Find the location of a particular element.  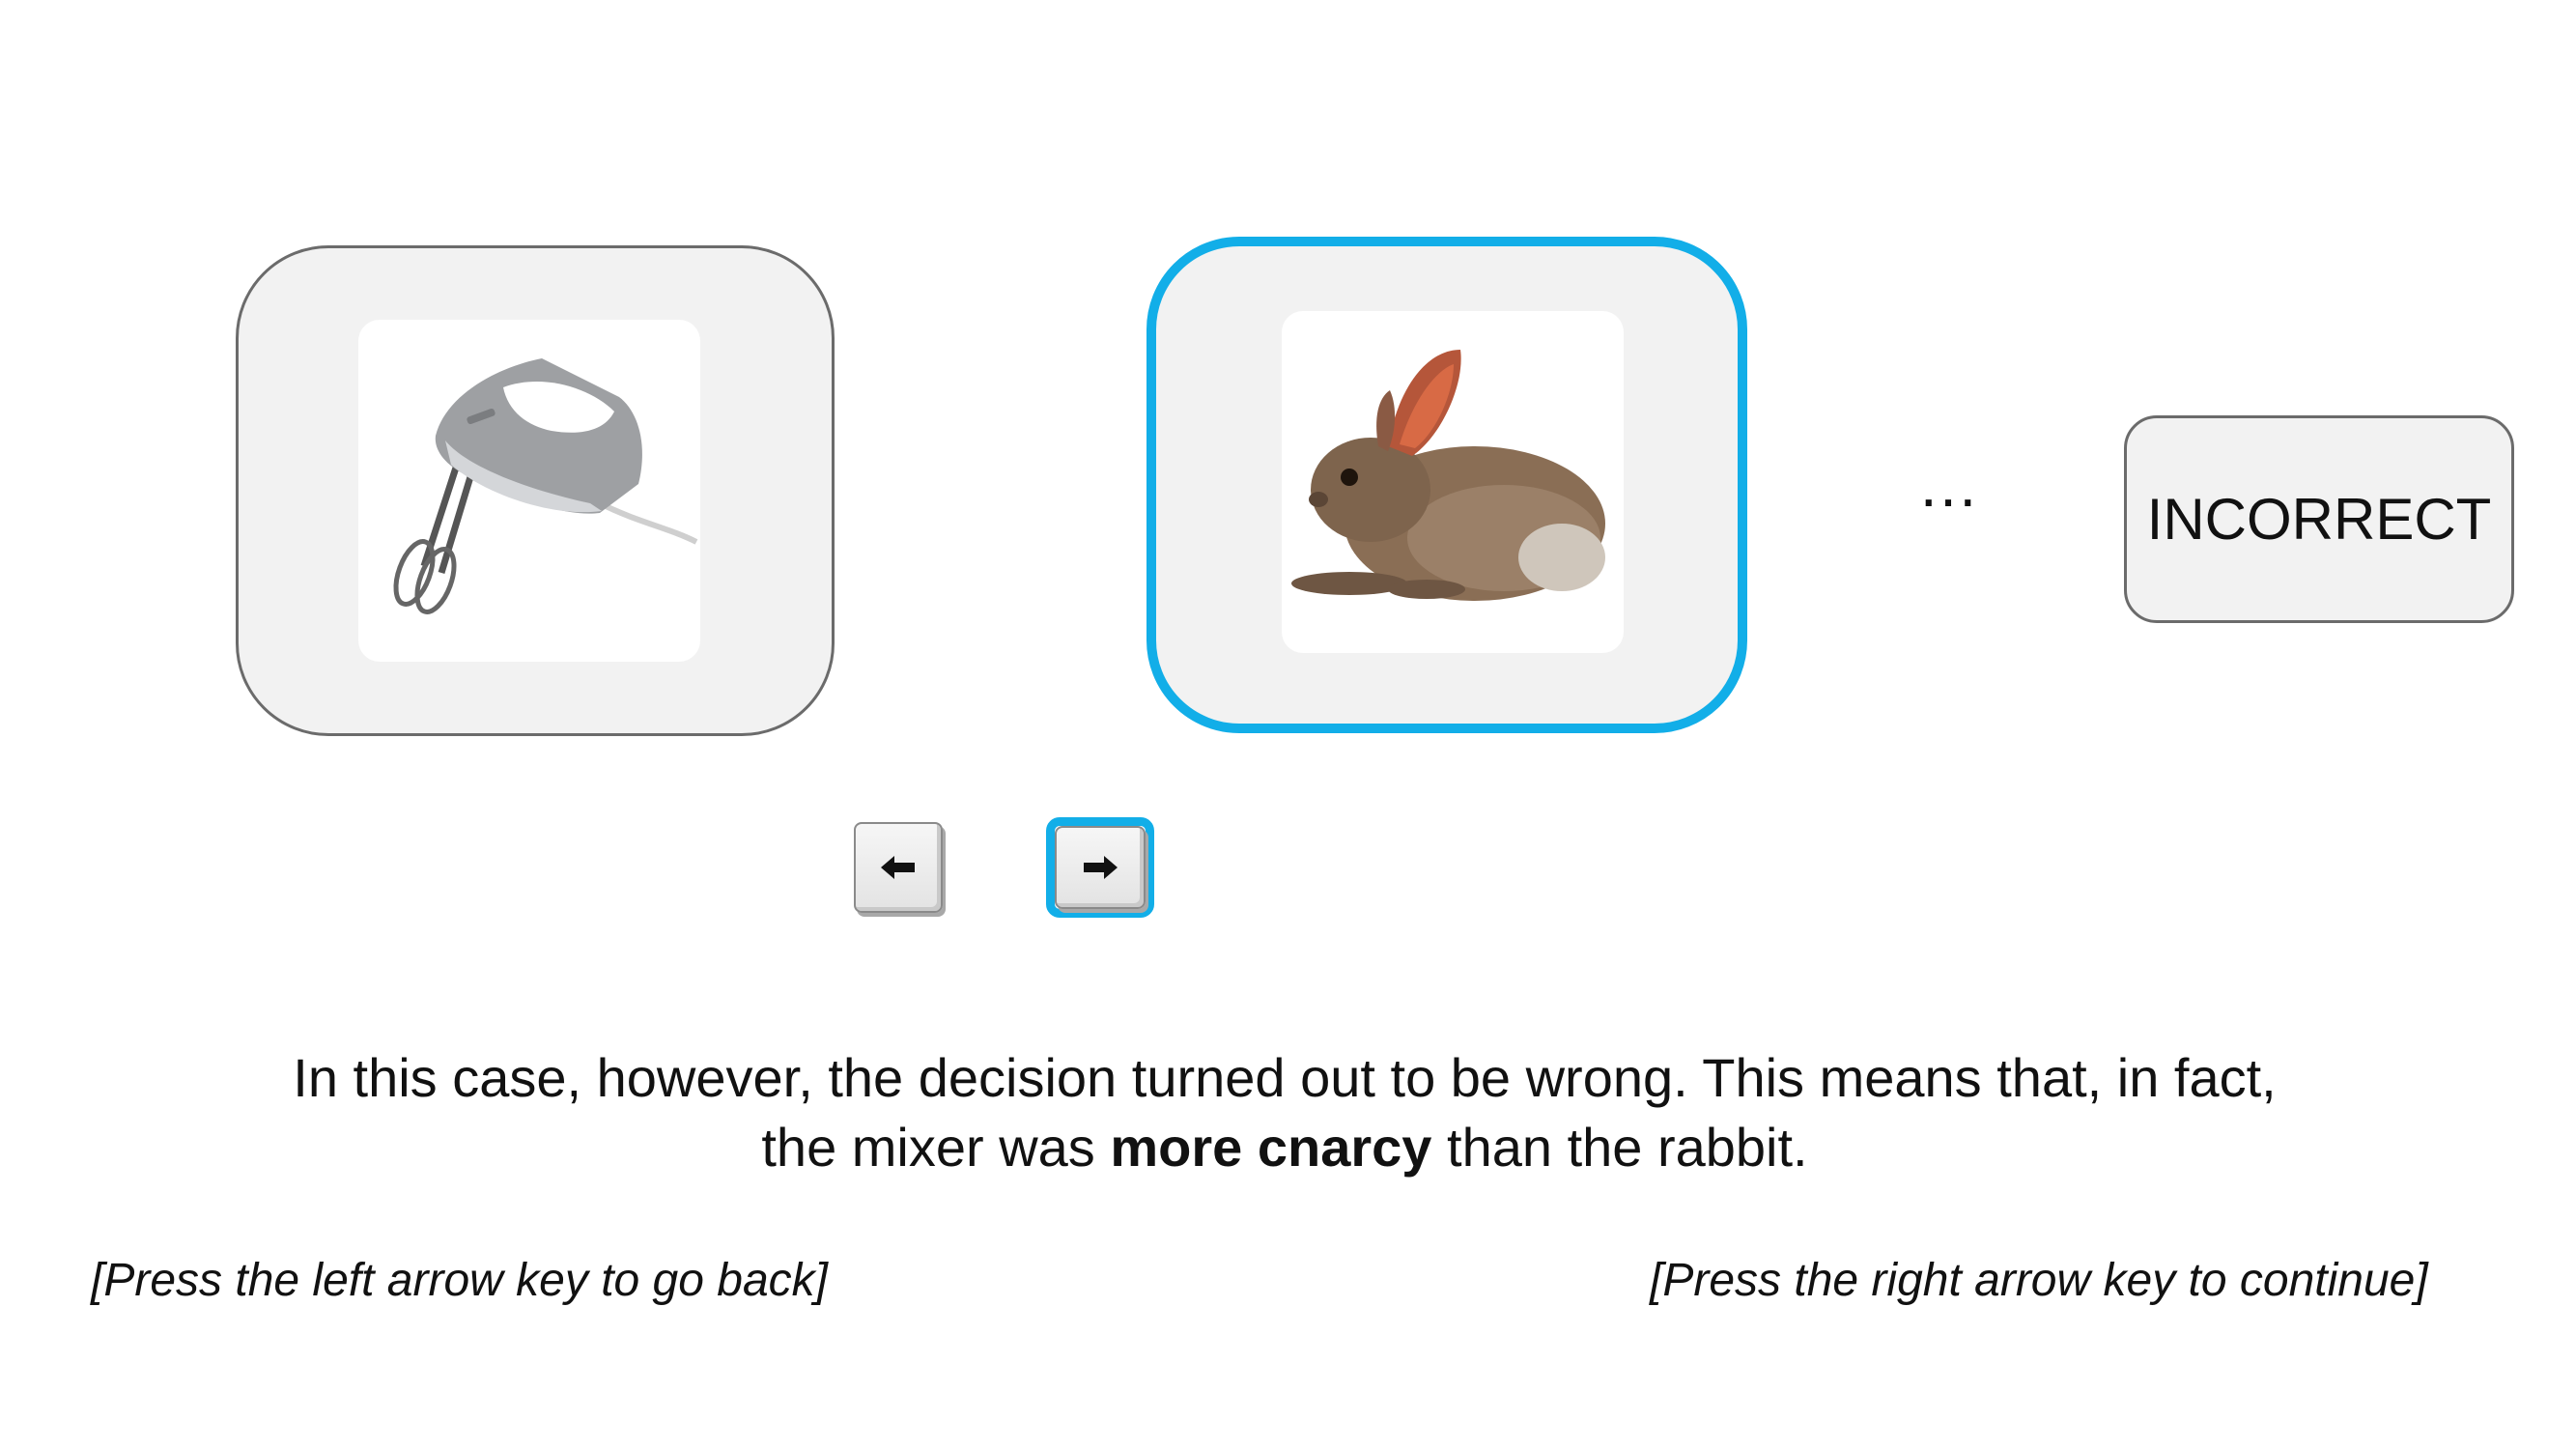

continue-hint: [Press the right arrow key to continue] is located at coordinates (2039, 1280).